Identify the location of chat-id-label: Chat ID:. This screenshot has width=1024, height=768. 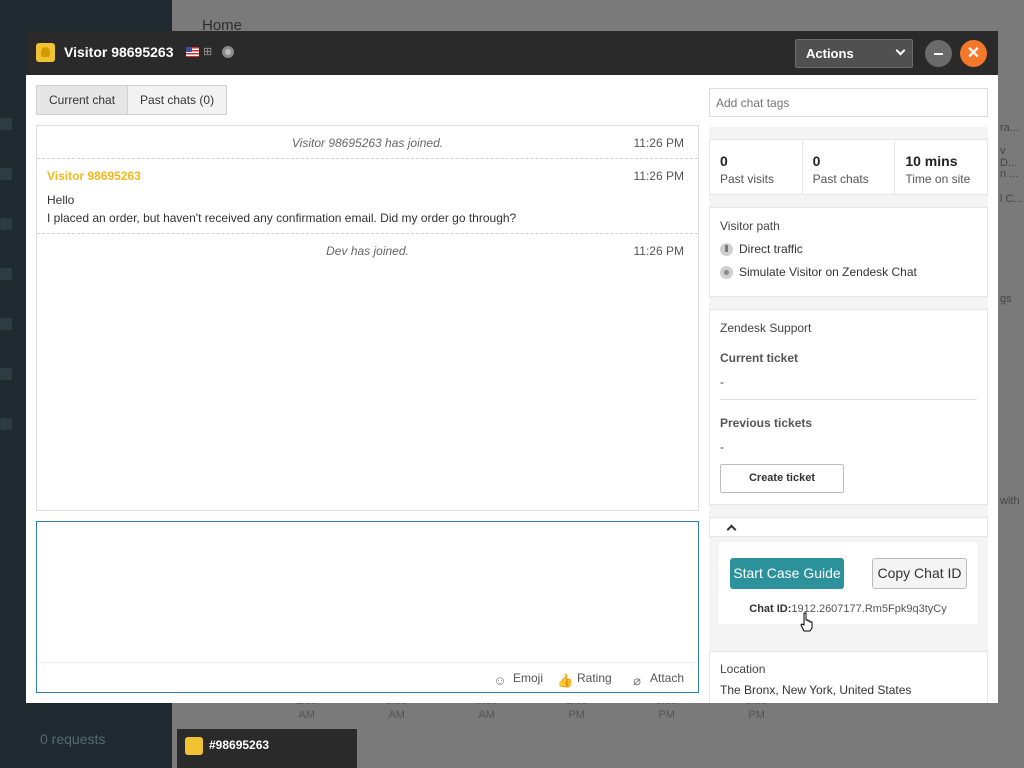
(770, 609).